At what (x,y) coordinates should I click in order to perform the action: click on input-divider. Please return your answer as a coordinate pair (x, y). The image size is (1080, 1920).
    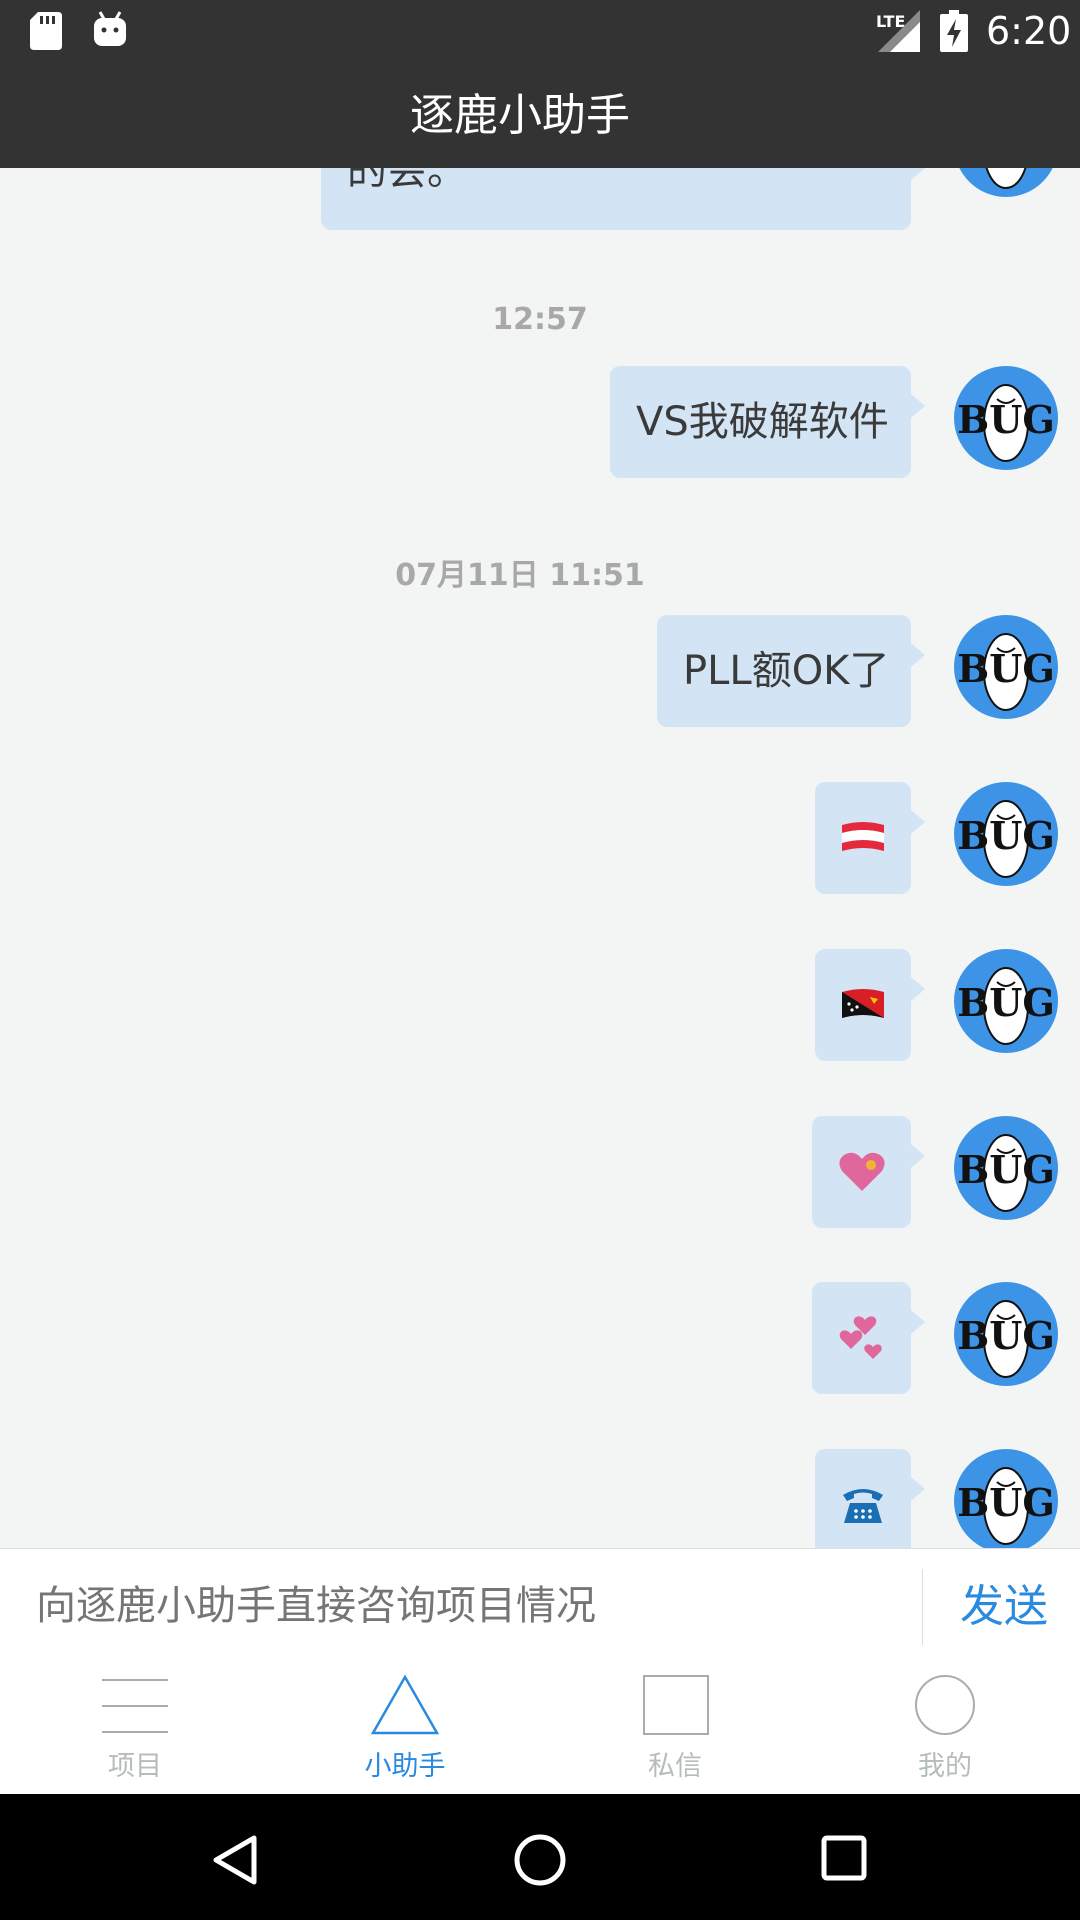
    Looking at the image, I should click on (922, 1607).